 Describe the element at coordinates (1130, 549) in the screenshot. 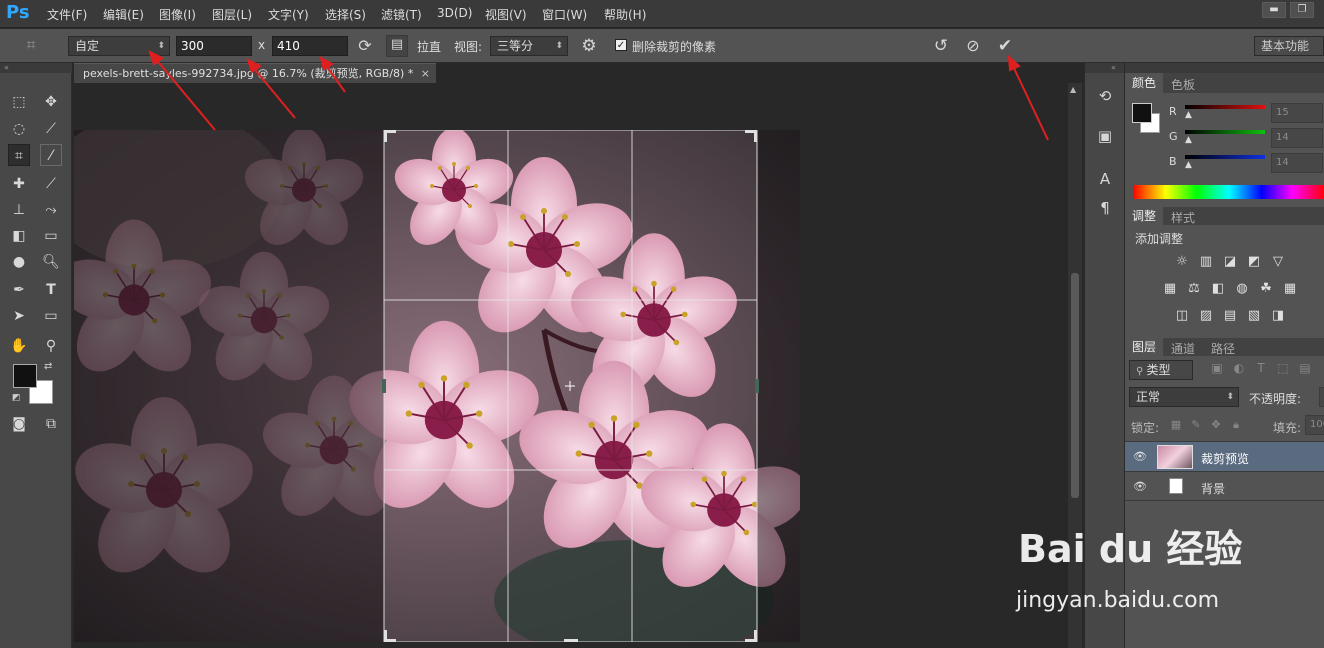

I see `baidu-watermark-brand: Bai du 经验` at that location.